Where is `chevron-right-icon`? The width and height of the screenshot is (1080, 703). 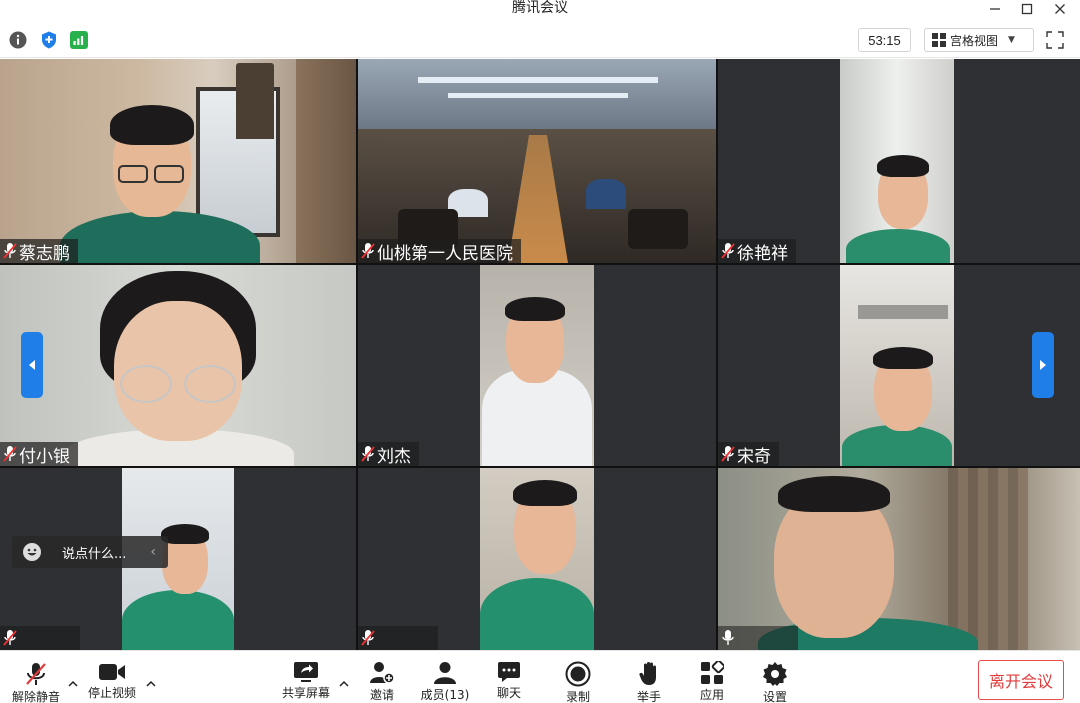
chevron-right-icon is located at coordinates (1043, 365).